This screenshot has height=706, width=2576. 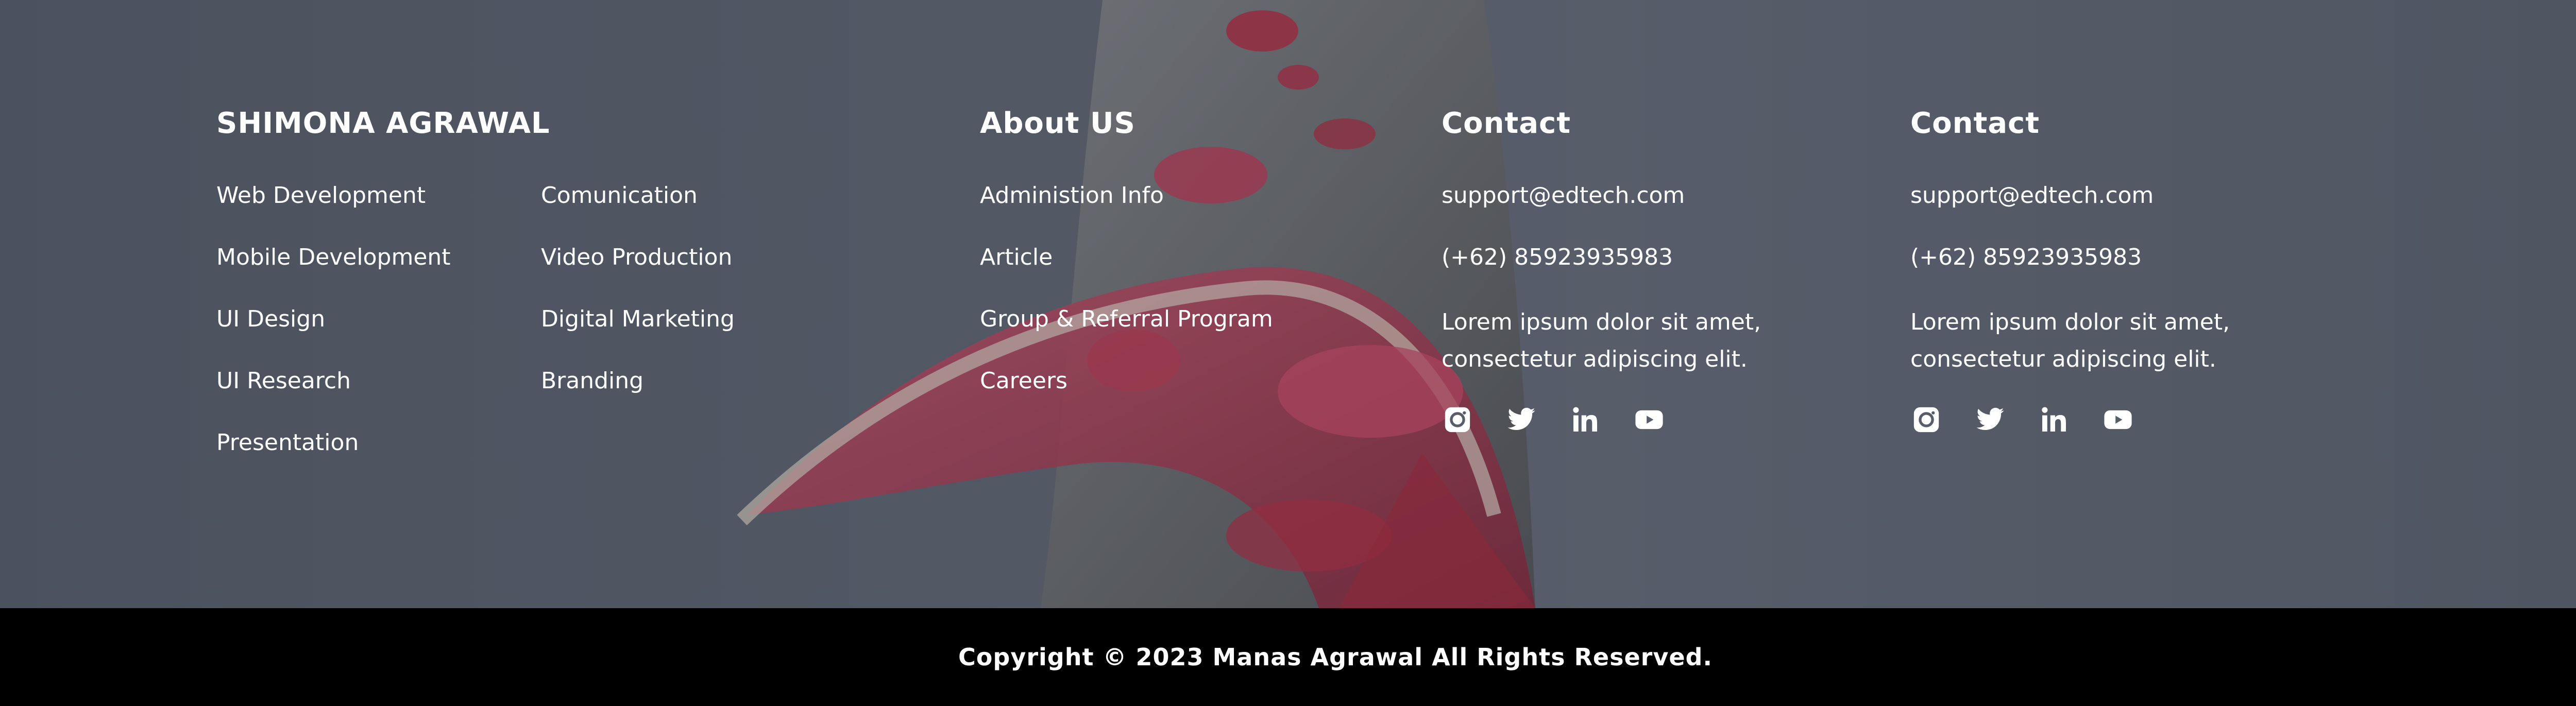 I want to click on brand-title: SHIMONA AGRAWAL, so click(x=383, y=123).